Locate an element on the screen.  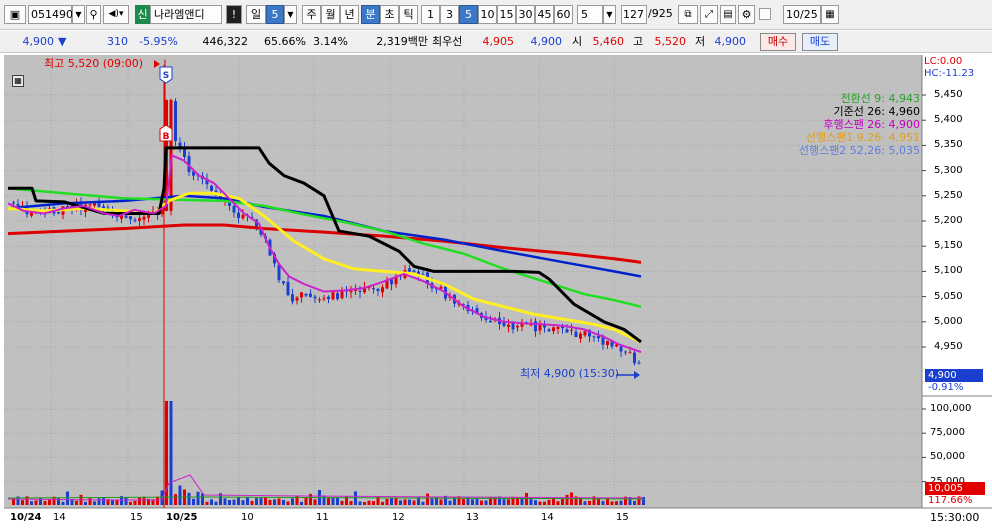
stock-code-input: 051490 is located at coordinates (50, 14).